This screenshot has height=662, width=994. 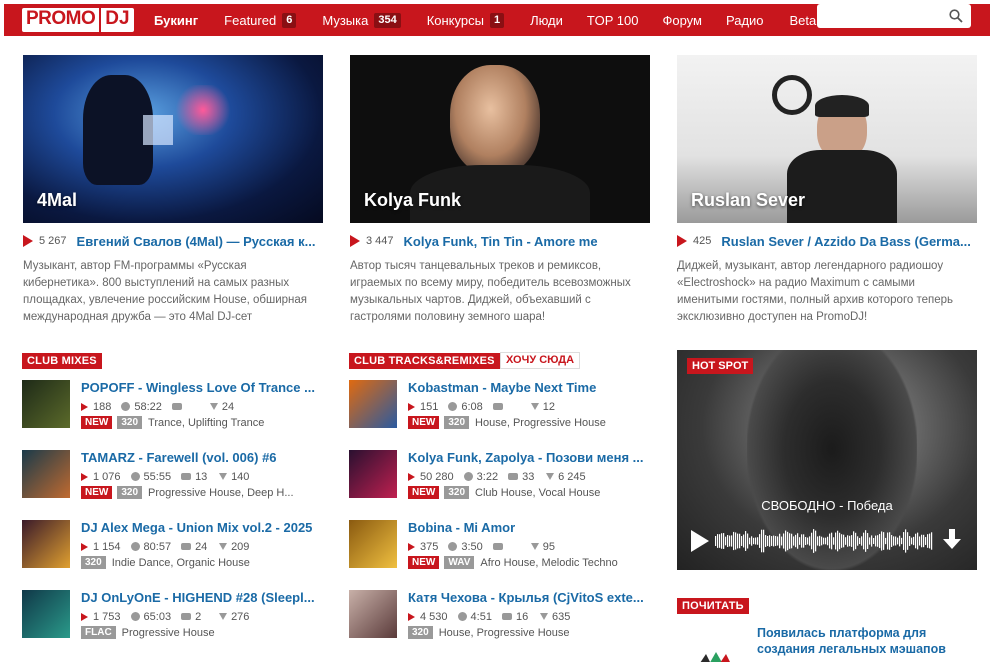 What do you see at coordinates (472, 406) in the screenshot?
I see `duration: 6:08` at bounding box center [472, 406].